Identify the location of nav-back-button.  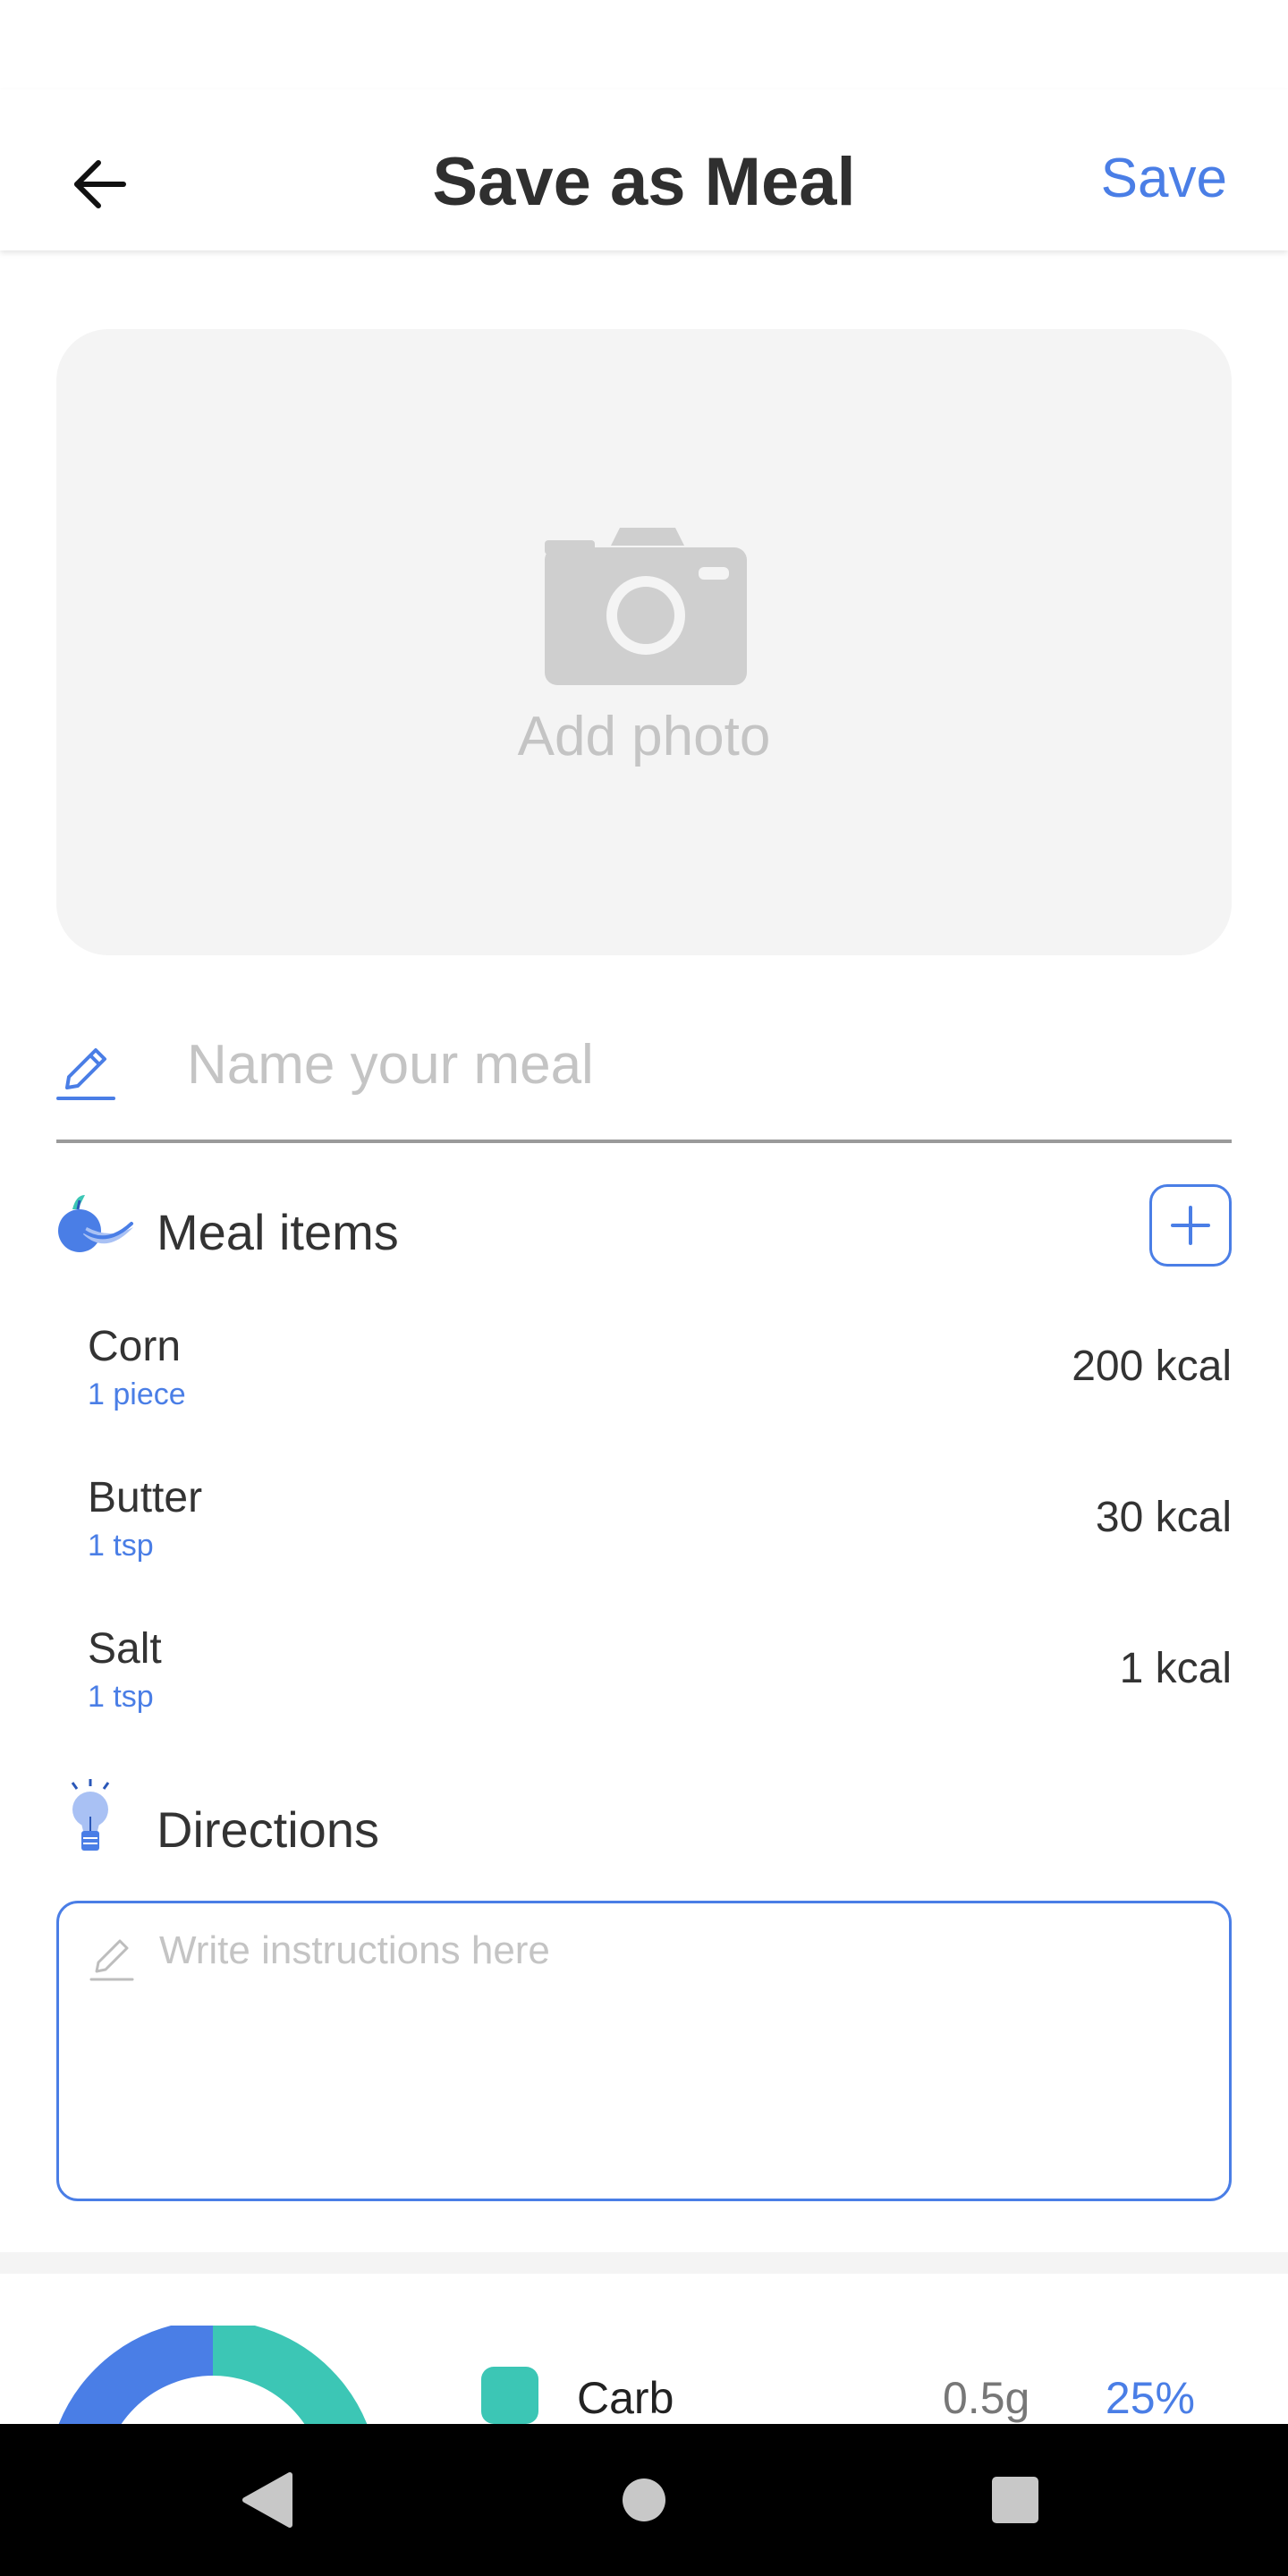
(268, 2500).